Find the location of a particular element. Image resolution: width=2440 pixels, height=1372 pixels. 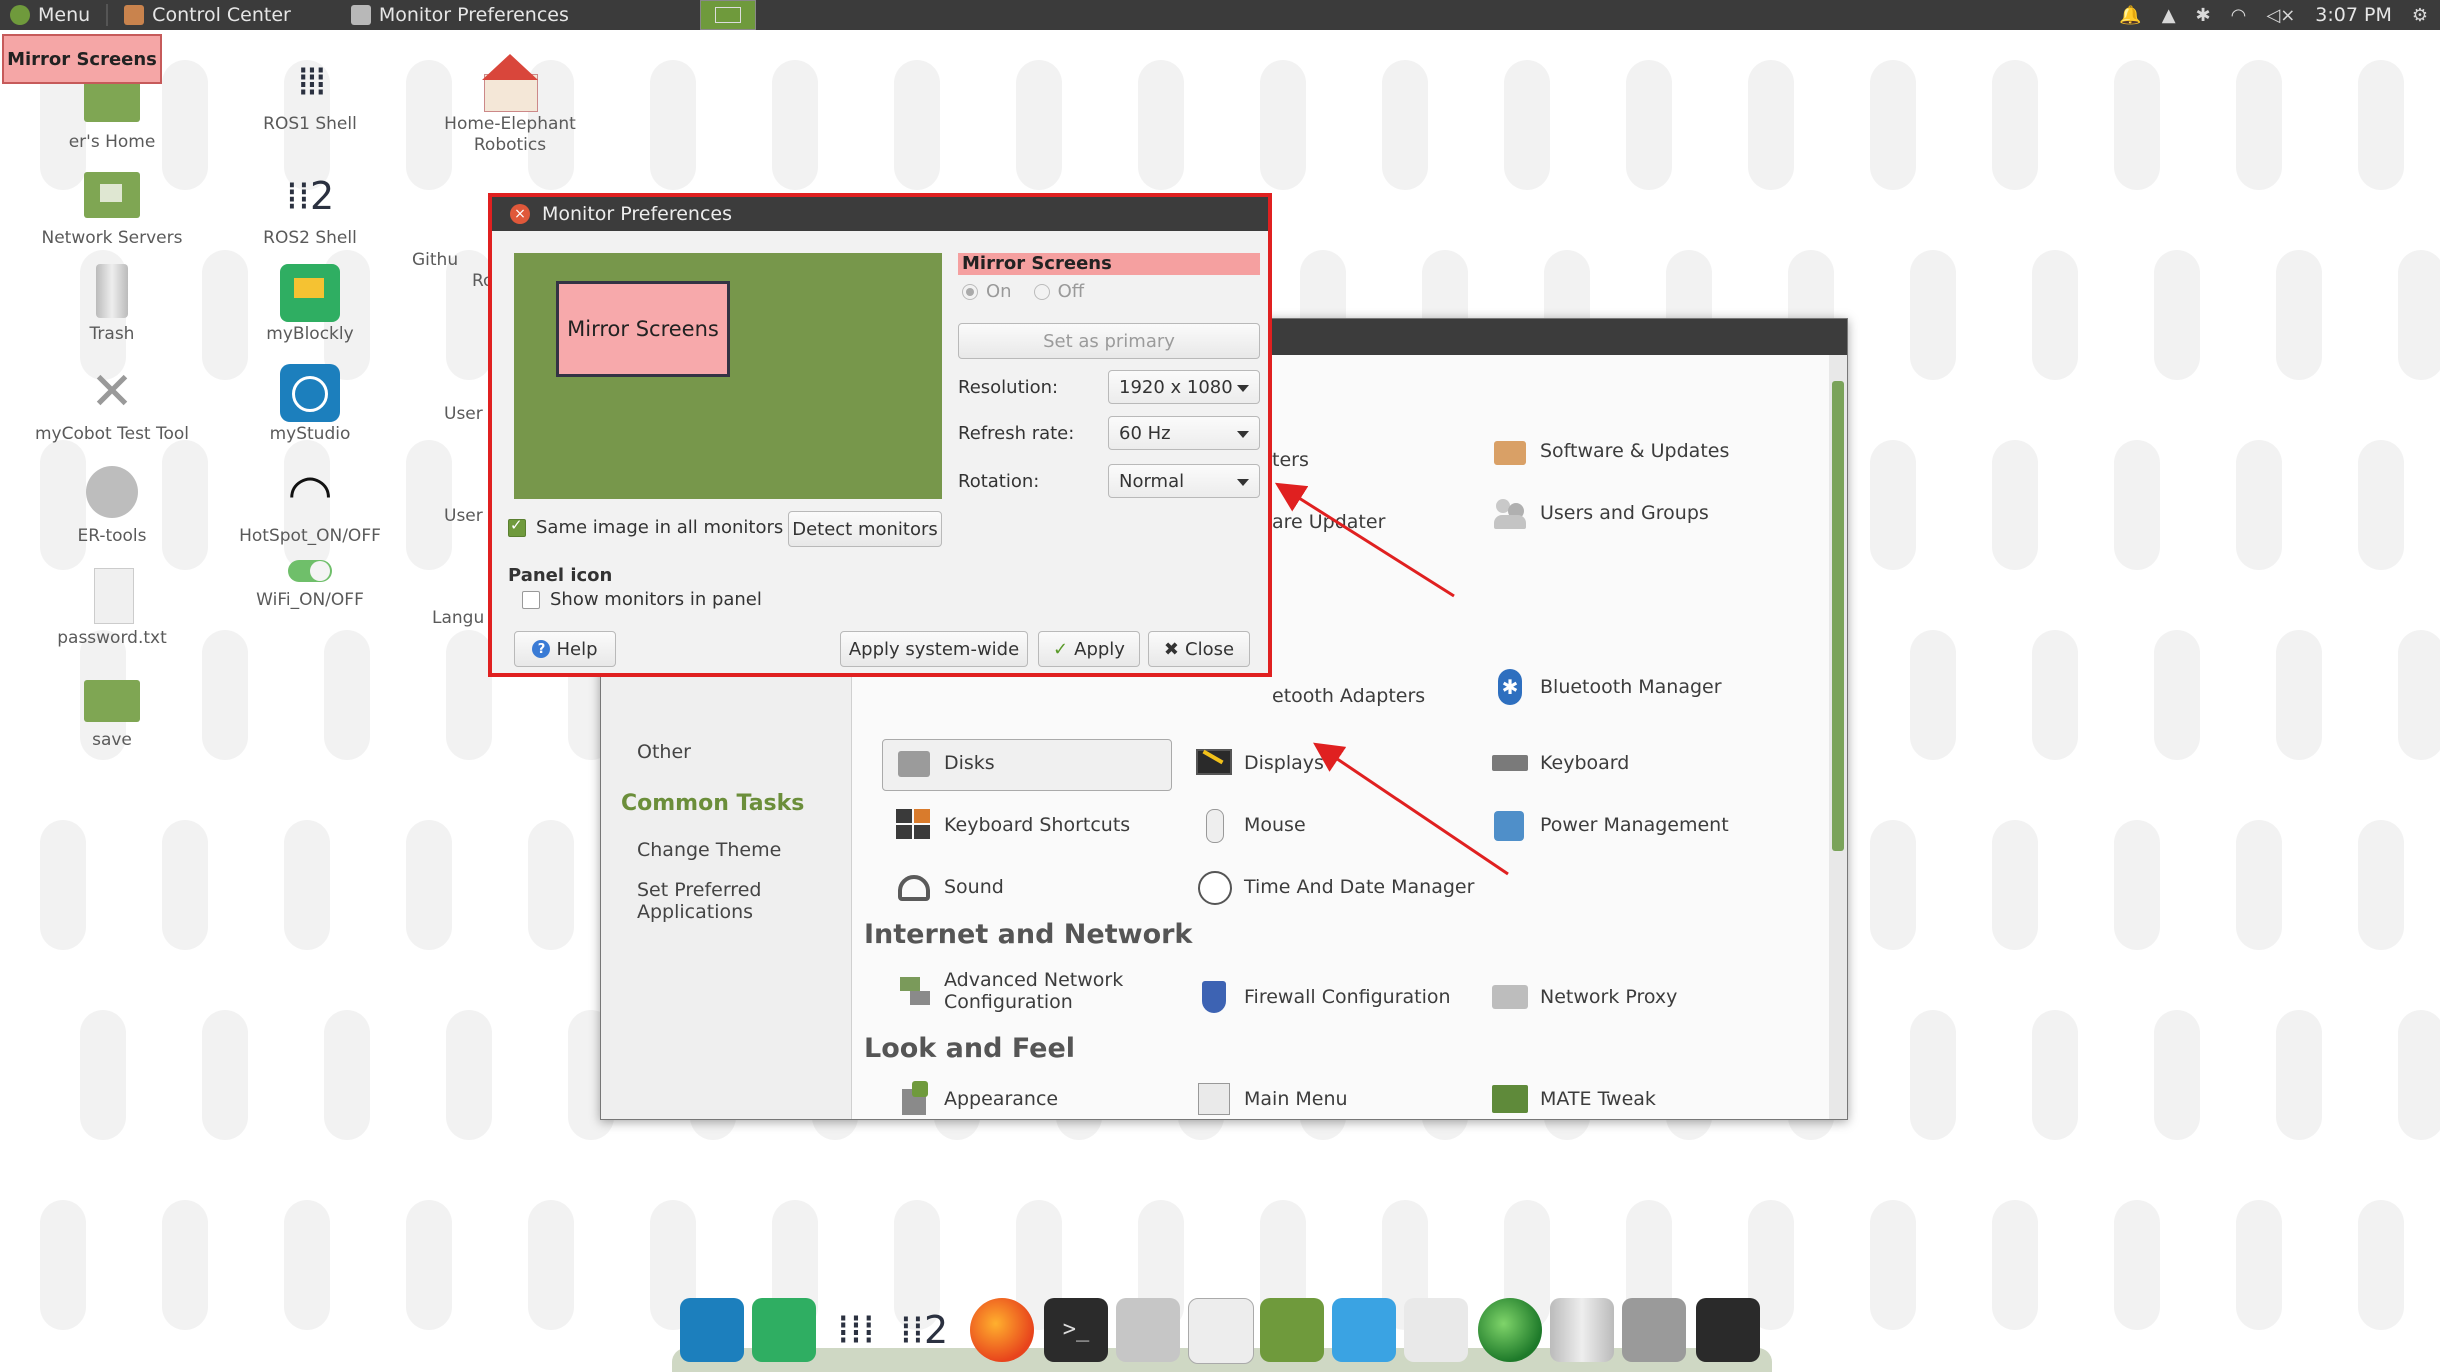

notification-bell-icon: 🔔 is located at coordinates (2130, 15).